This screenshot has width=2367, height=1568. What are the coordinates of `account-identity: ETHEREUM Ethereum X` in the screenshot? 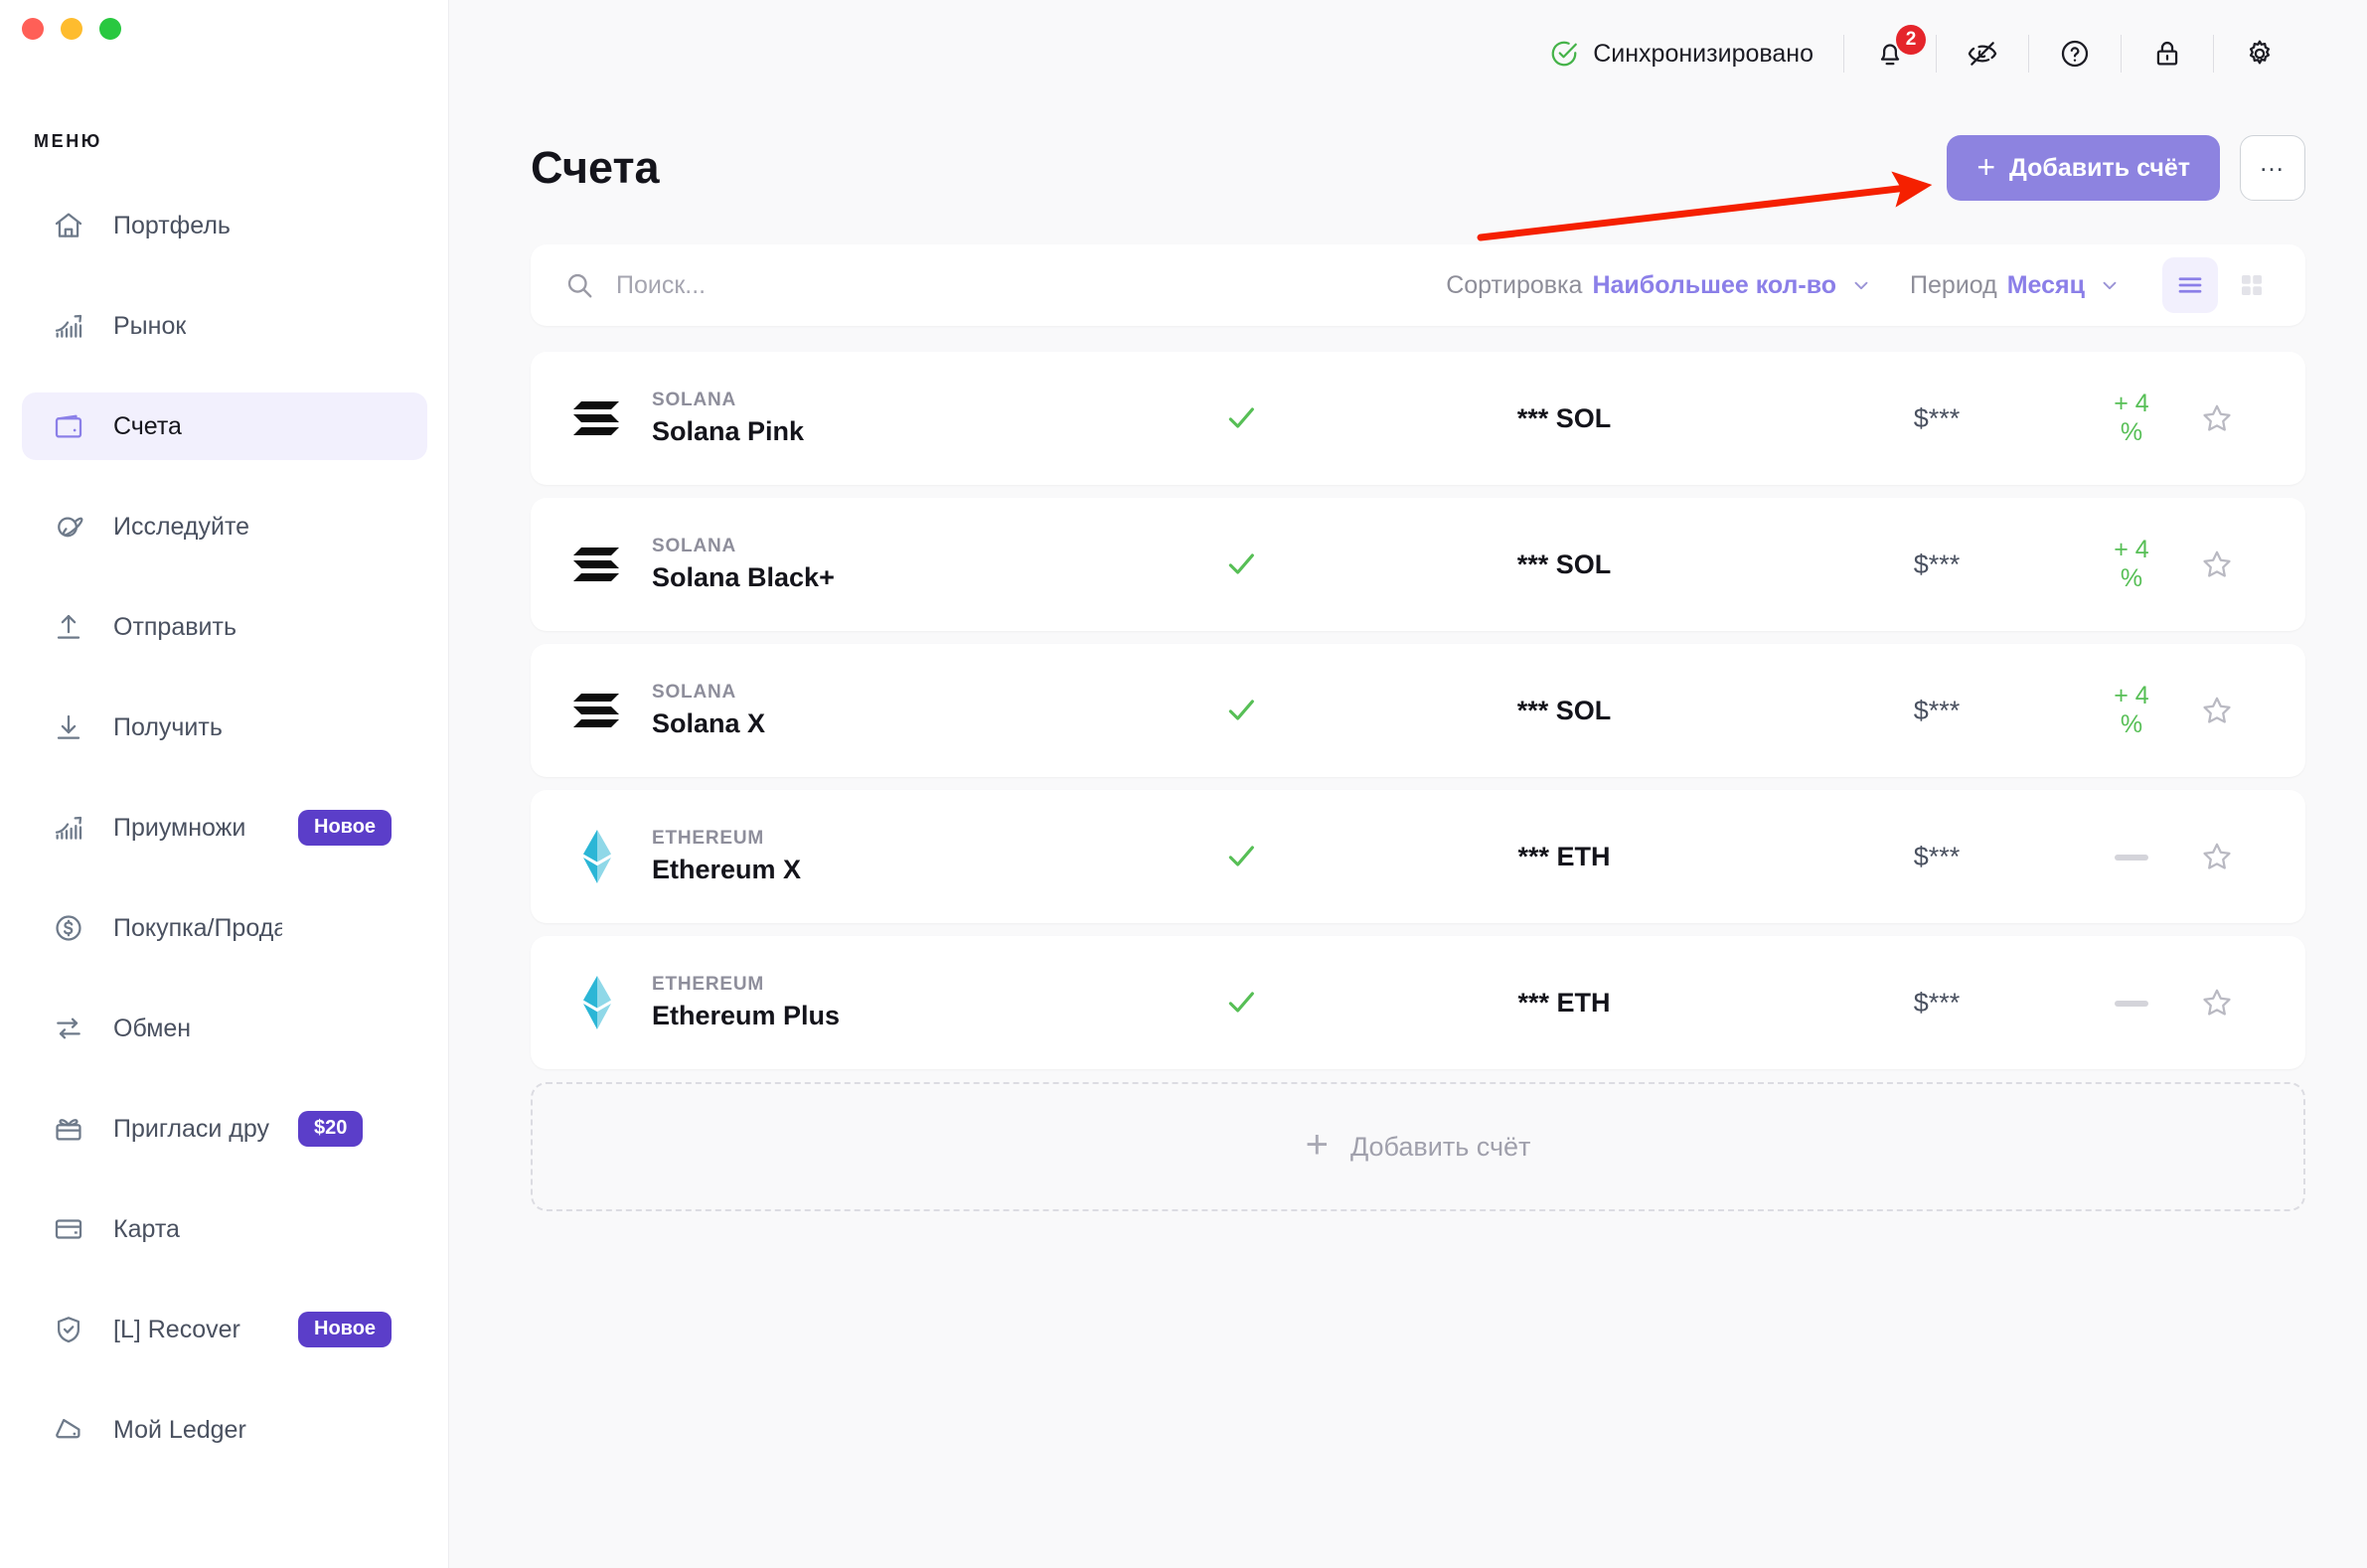 It's located at (849, 856).